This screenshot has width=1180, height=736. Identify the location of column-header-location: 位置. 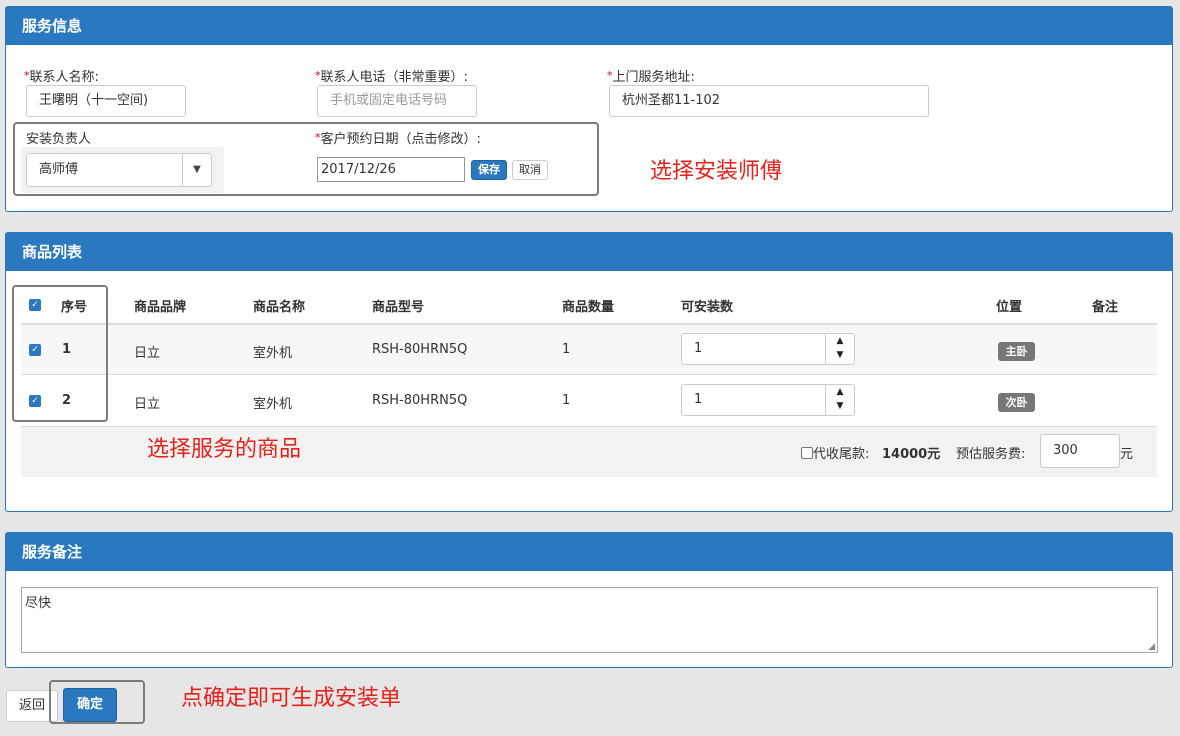
(1009, 307).